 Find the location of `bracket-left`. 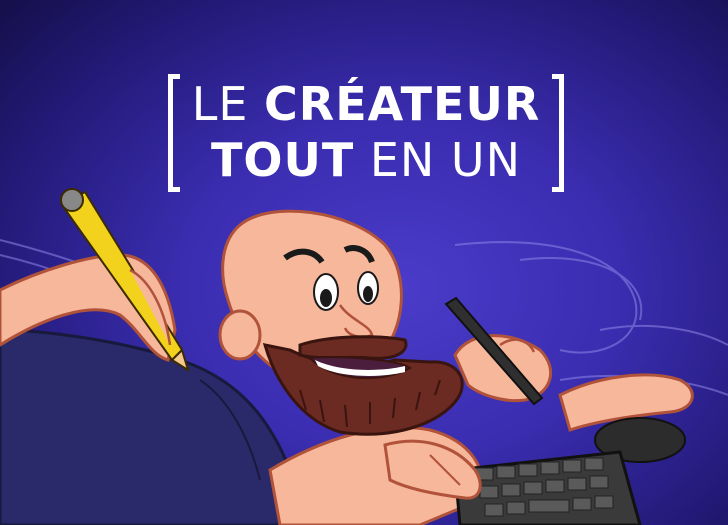

bracket-left is located at coordinates (174, 133).